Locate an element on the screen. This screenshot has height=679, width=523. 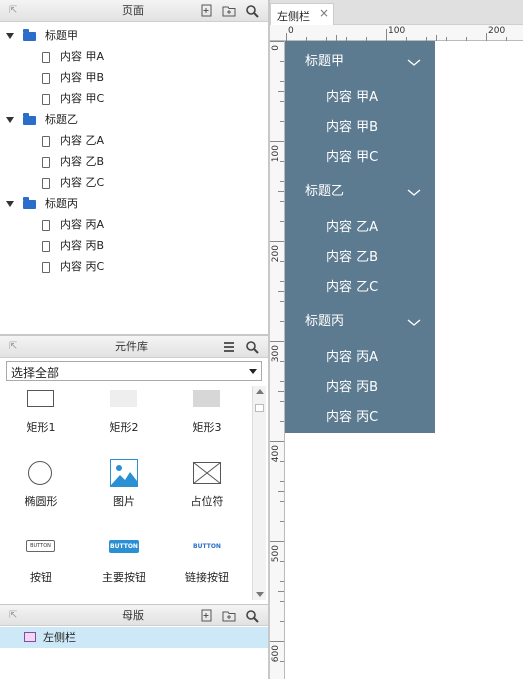
accordion-item: 内容 甲A is located at coordinates (360, 98).